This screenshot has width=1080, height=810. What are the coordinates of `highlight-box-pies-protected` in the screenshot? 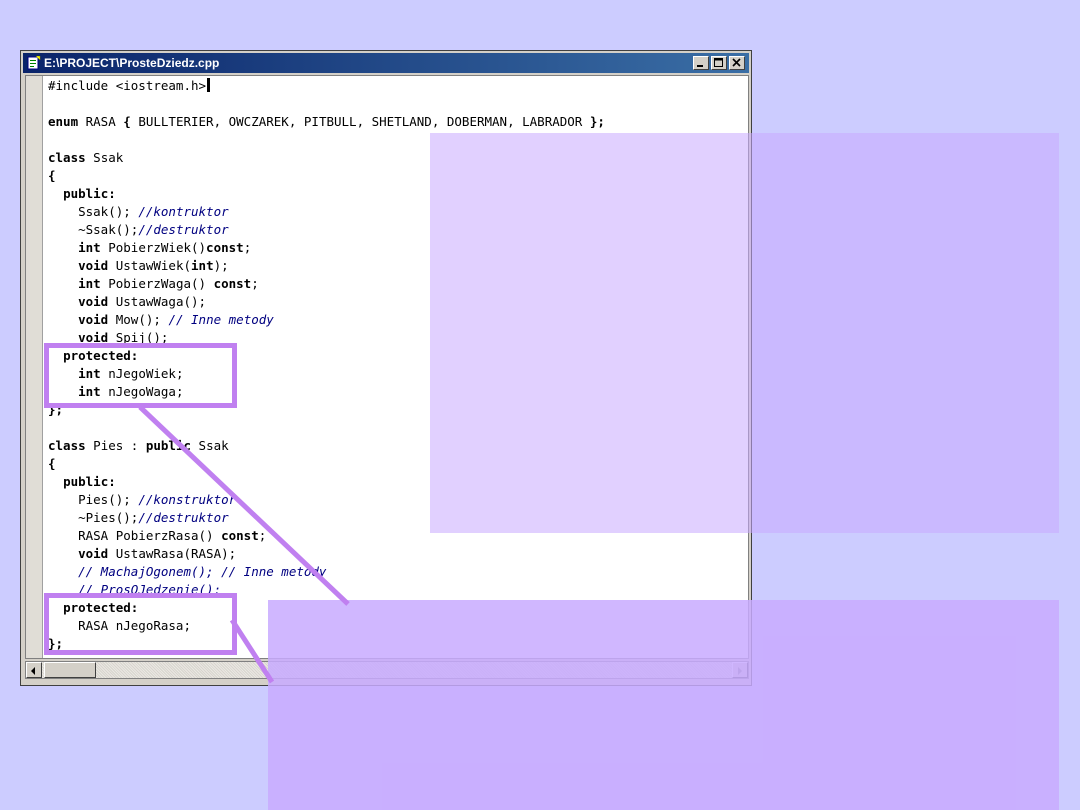 It's located at (140, 624).